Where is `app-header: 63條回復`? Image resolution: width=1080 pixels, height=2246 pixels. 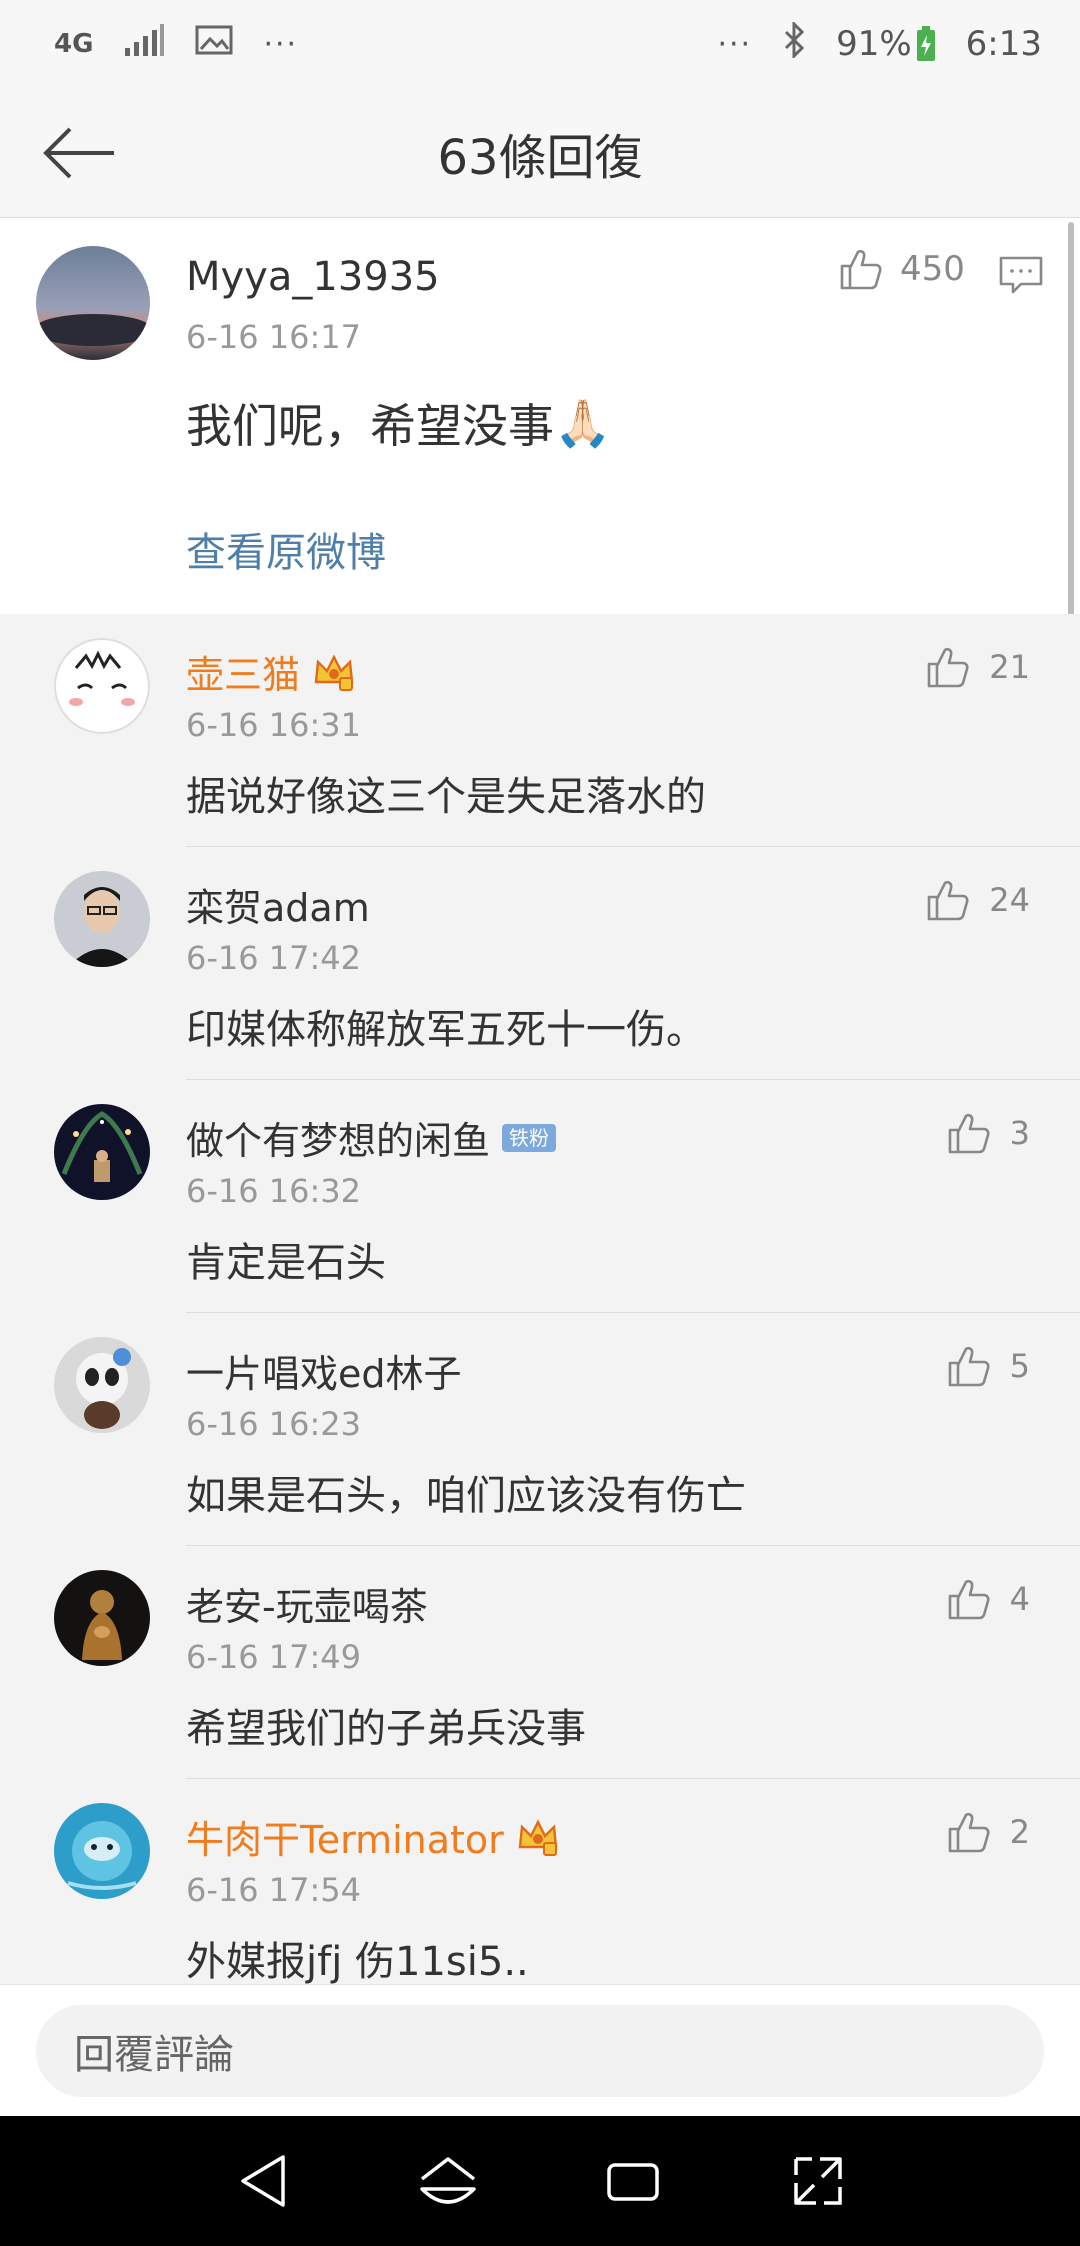 app-header: 63條回復 is located at coordinates (540, 153).